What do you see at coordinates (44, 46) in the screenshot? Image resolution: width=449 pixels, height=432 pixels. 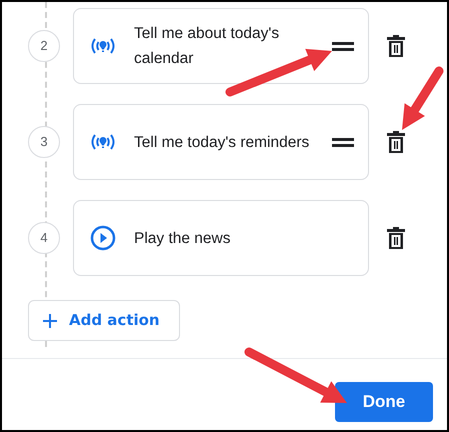 I see `step-number: 2` at bounding box center [44, 46].